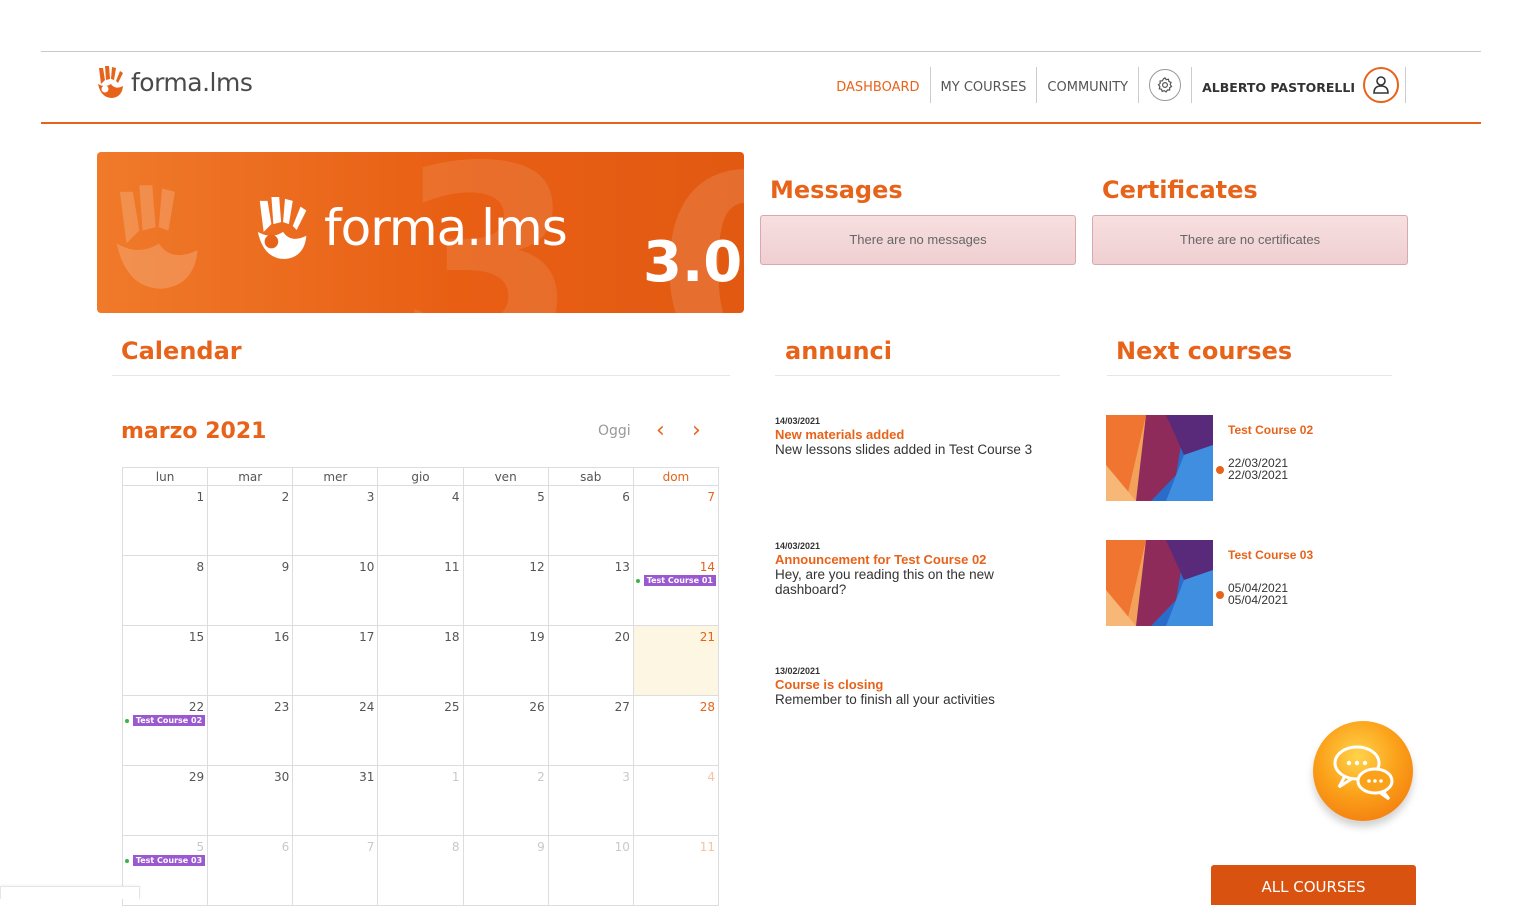 This screenshot has width=1537, height=909. What do you see at coordinates (335, 800) in the screenshot?
I see `calendar-day-cell: 31` at bounding box center [335, 800].